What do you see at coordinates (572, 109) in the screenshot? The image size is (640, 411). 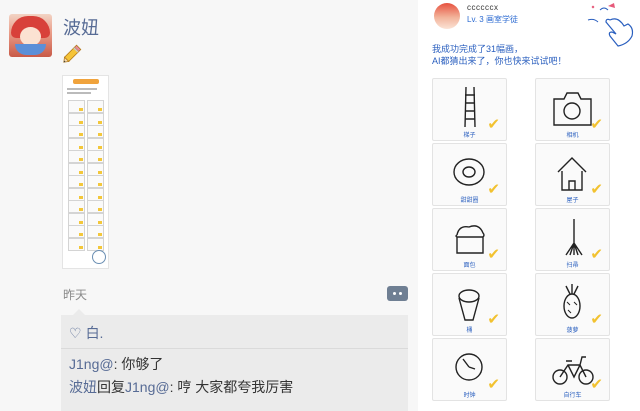 I see `drawing-card: 相机 ✔` at bounding box center [572, 109].